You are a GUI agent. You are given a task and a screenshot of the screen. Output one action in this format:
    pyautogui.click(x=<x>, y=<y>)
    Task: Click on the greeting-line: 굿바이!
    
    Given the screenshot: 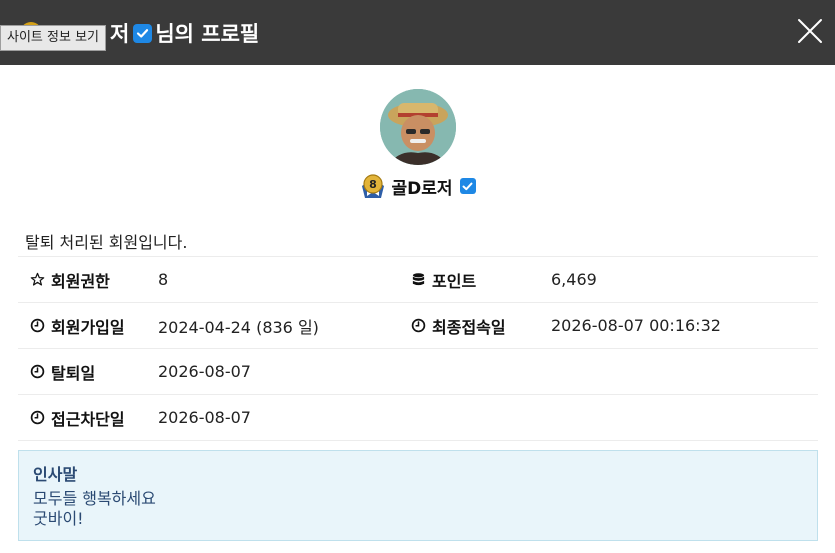 What is the action you would take?
    pyautogui.click(x=58, y=518)
    